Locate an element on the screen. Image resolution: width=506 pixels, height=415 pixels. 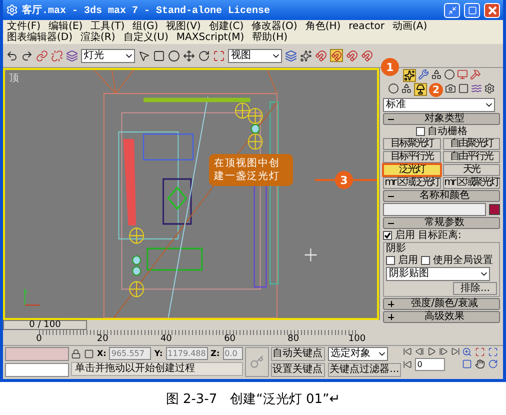
maximize-icon is located at coordinates (472, 10).